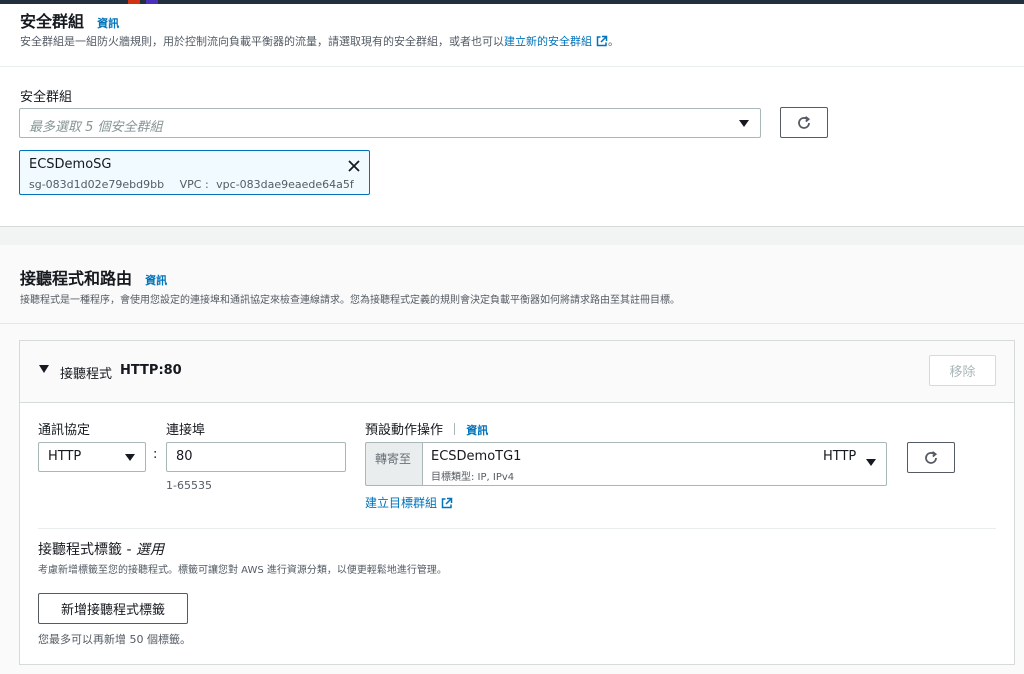 Image resolution: width=1024 pixels, height=674 pixels. What do you see at coordinates (92, 457) in the screenshot?
I see `protocol-select: HTTP` at bounding box center [92, 457].